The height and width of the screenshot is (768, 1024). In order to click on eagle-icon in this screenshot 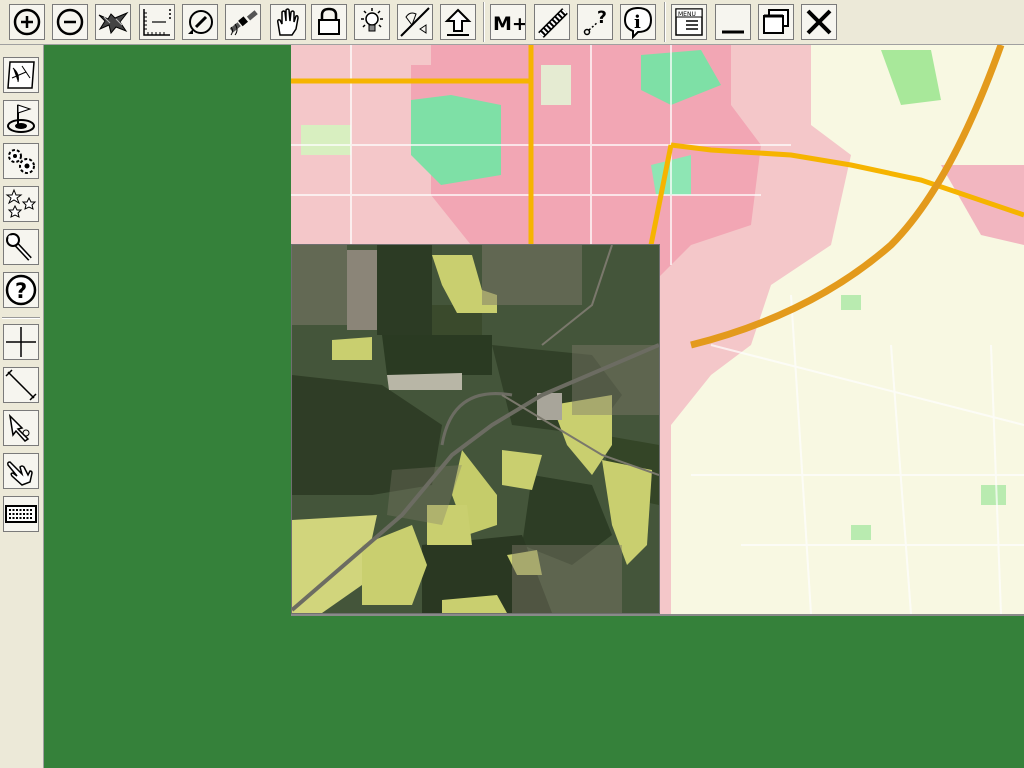, I will do `click(113, 23)`.